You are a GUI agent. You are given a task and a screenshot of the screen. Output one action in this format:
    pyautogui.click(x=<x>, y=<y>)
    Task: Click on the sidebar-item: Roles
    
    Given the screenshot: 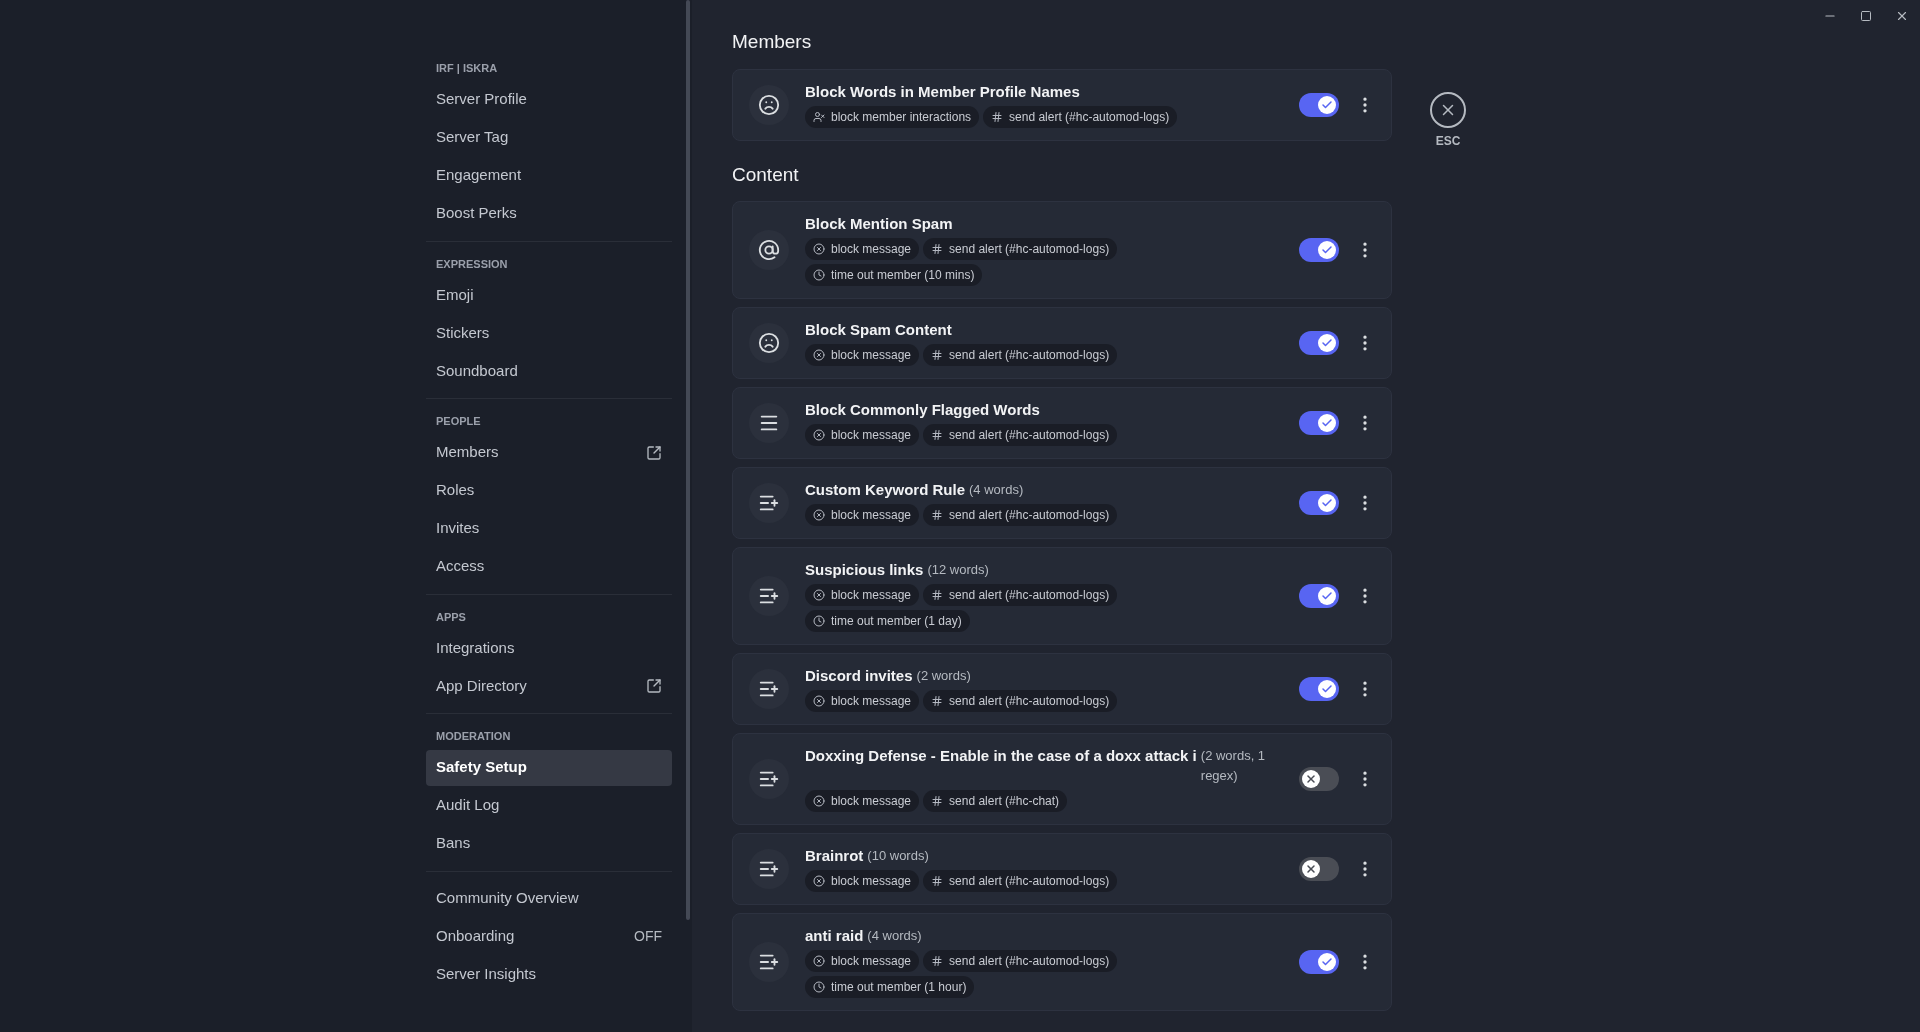 What is the action you would take?
    pyautogui.click(x=549, y=490)
    